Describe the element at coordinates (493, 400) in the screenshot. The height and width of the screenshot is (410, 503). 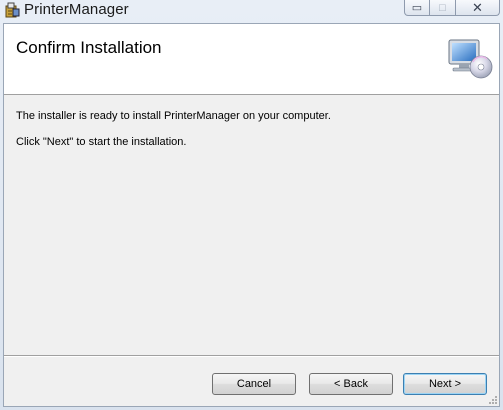
I see `resize-grip-icon` at that location.